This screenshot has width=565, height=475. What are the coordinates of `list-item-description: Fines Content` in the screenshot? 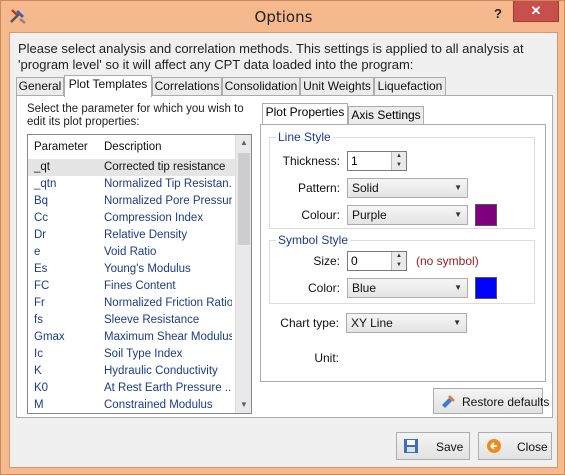 It's located at (140, 286).